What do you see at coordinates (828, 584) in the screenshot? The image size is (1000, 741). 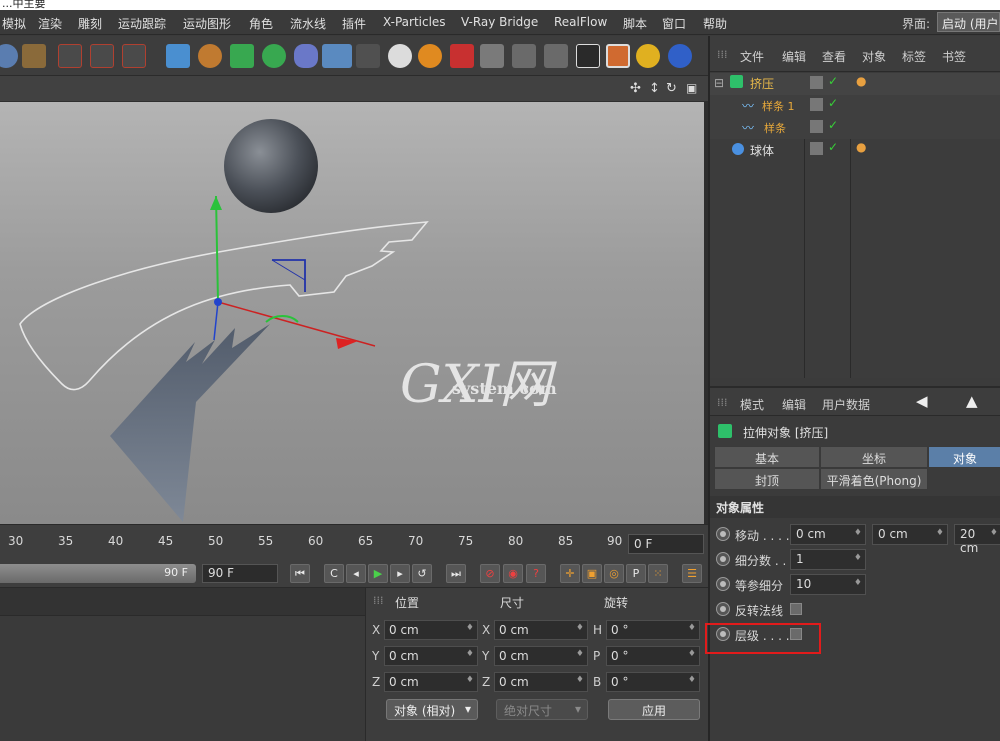 I see `isoparm-field: 10` at bounding box center [828, 584].